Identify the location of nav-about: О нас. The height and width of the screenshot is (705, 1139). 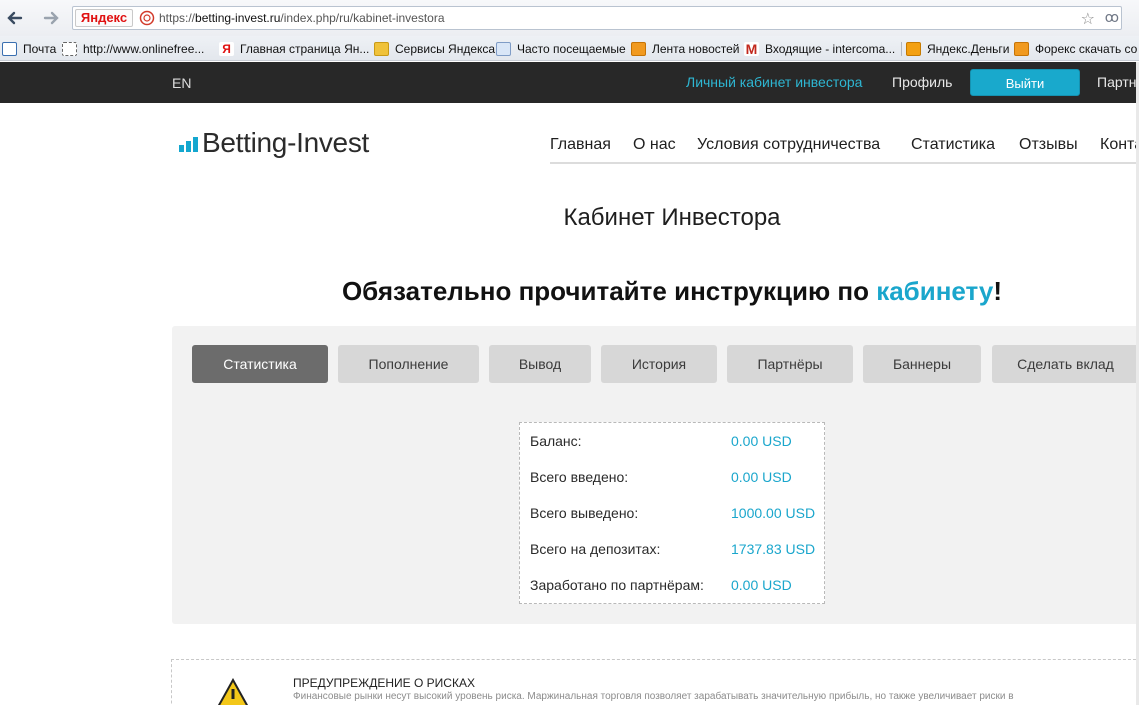
(654, 145).